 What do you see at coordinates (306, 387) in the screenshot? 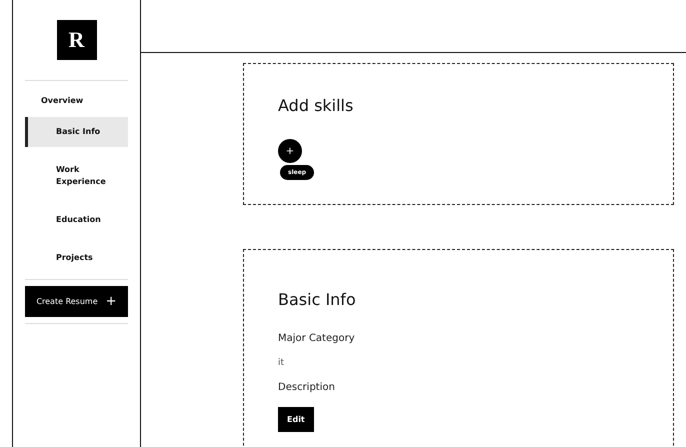
I see `field-label: Description` at bounding box center [306, 387].